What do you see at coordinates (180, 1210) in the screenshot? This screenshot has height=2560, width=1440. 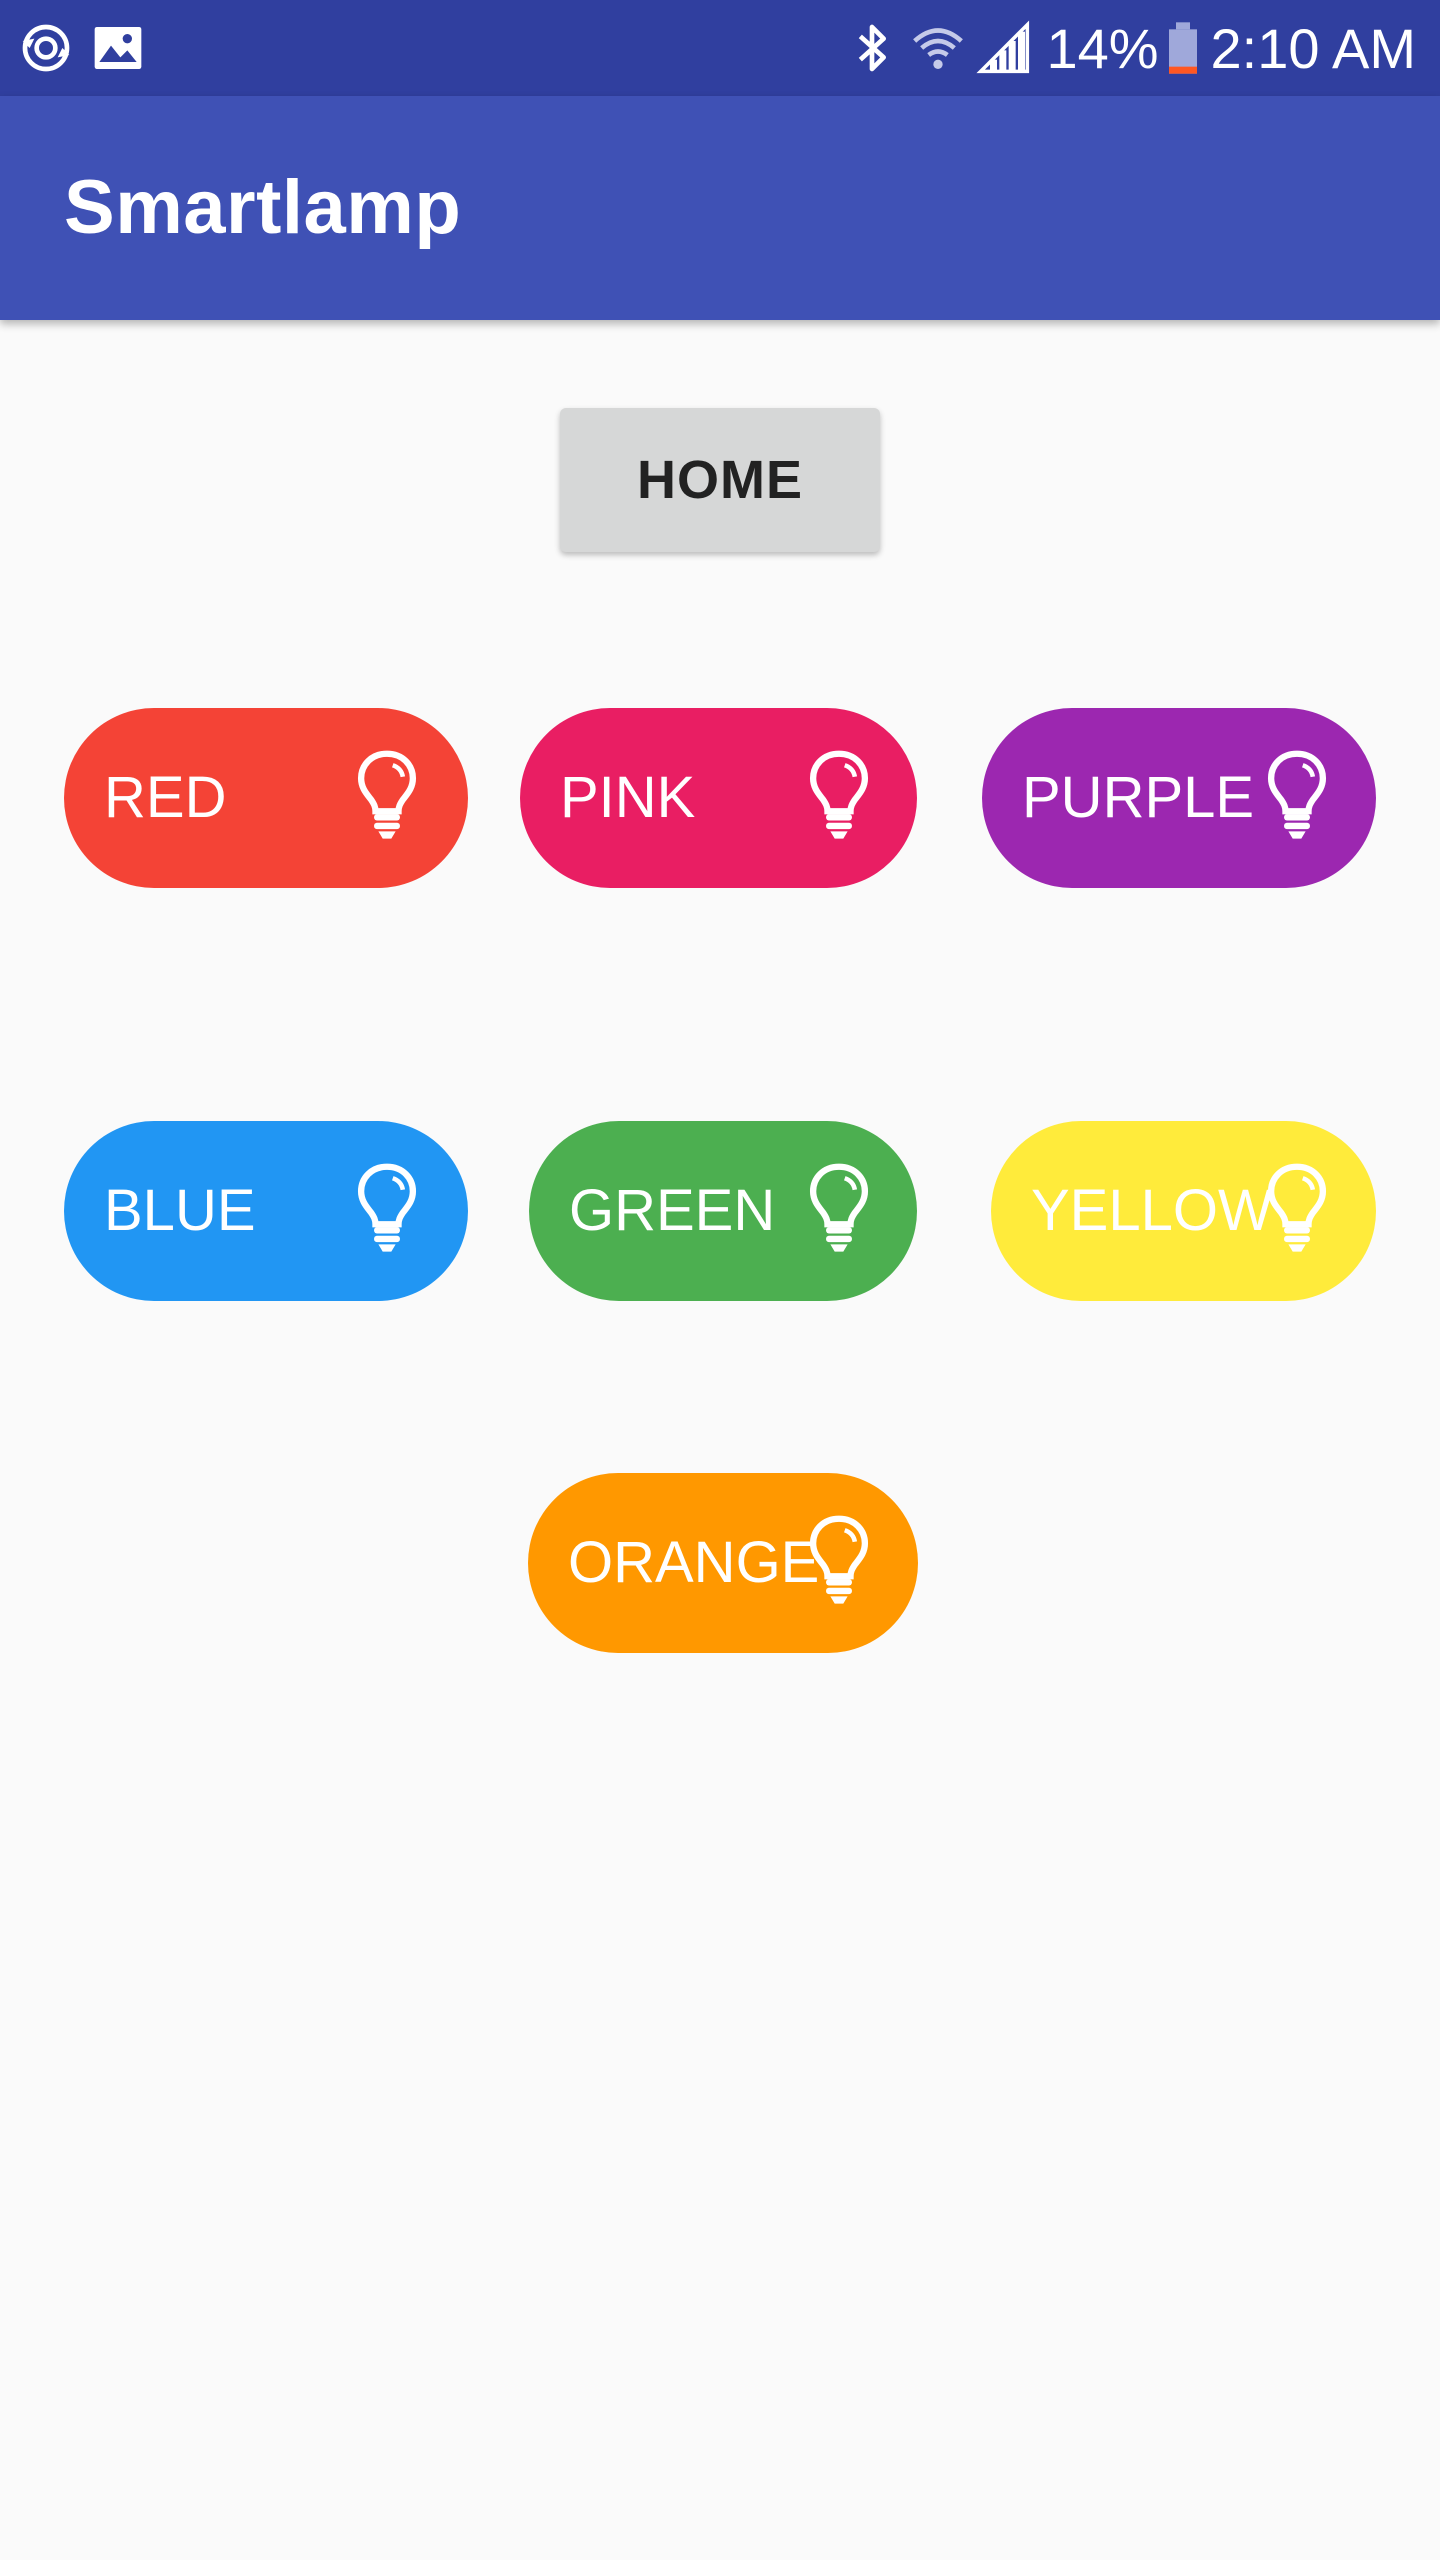 I see `blue-button-label: BLUE` at bounding box center [180, 1210].